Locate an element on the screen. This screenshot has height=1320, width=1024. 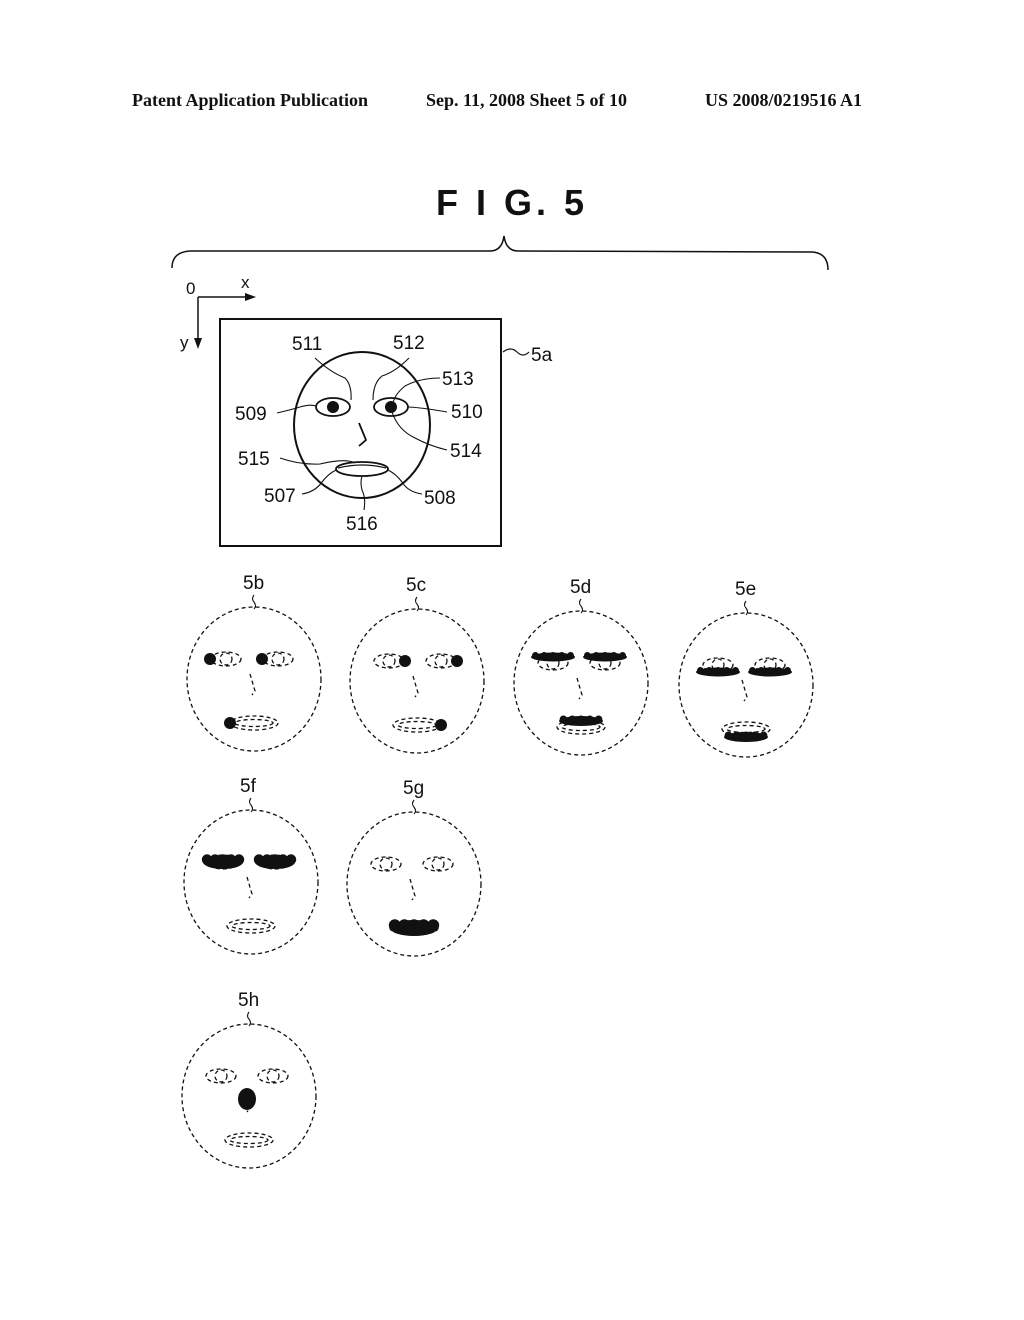
coordinate-axes: 0 x y is located at coordinates (218, 312).